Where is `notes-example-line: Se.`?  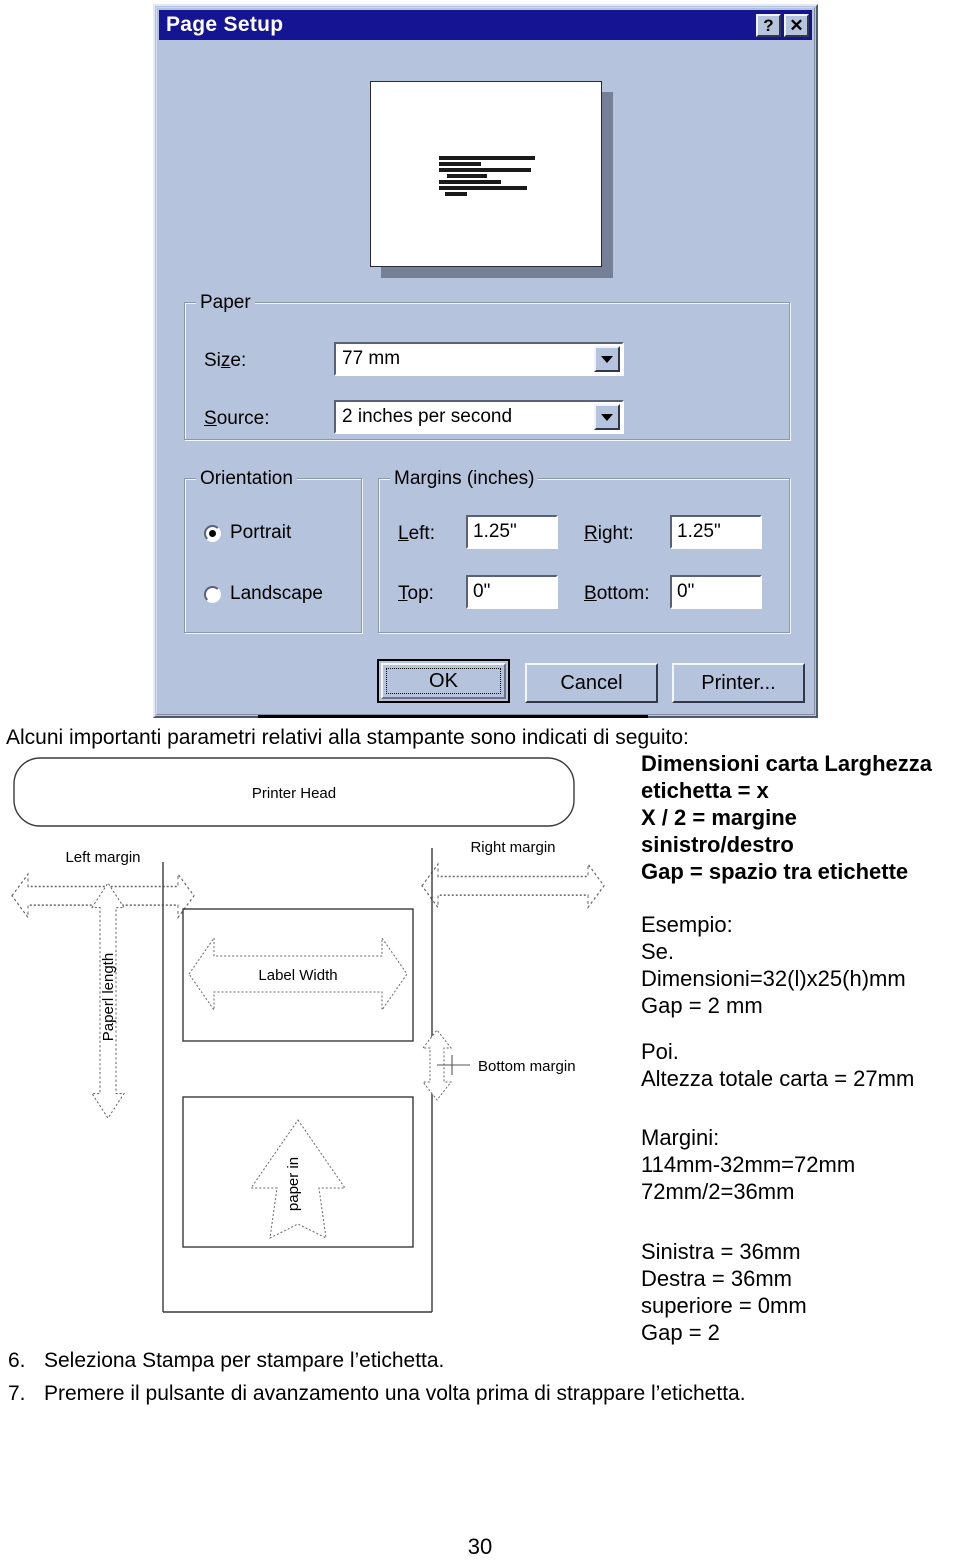
notes-example-line: Se. is located at coordinates (658, 951).